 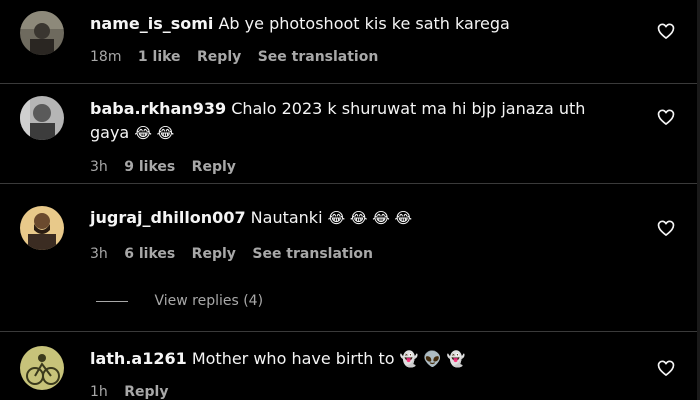 I want to click on username: baba.rkhan939, so click(x=158, y=108).